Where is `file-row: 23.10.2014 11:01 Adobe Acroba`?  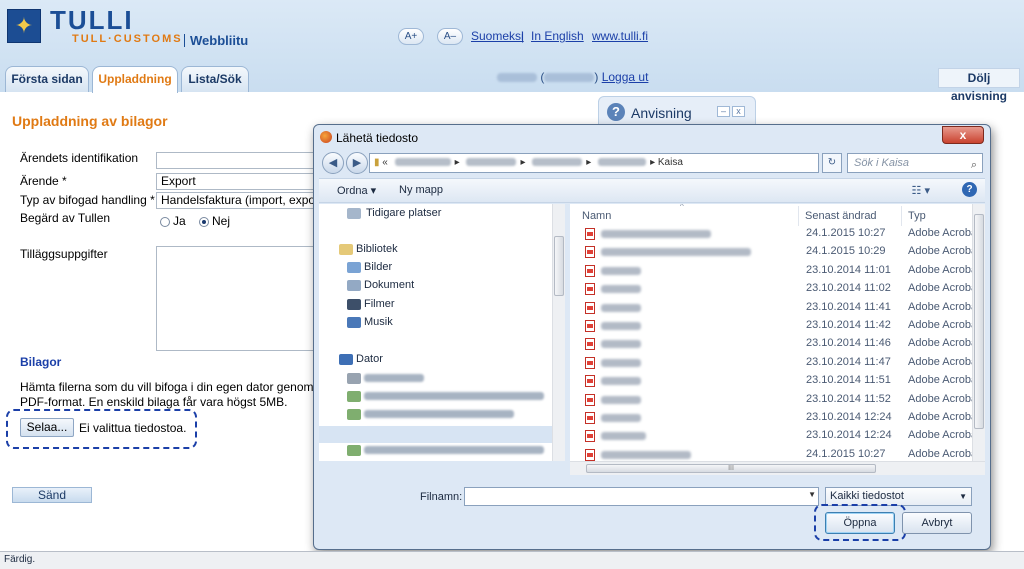
file-row: 23.10.2014 11:01 Adobe Acroba is located at coordinates (777, 271).